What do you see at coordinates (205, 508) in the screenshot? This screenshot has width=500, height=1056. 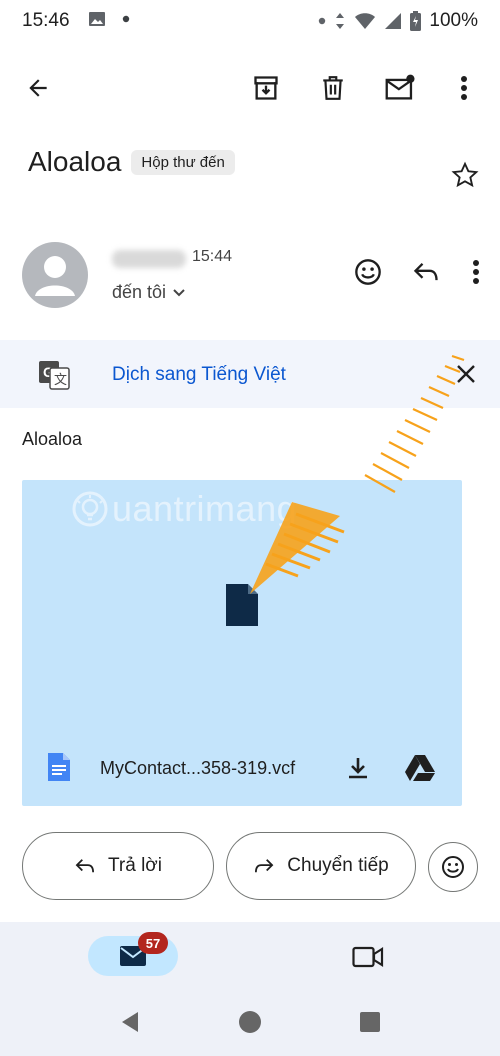 I see `watermark-text: uantrimang` at bounding box center [205, 508].